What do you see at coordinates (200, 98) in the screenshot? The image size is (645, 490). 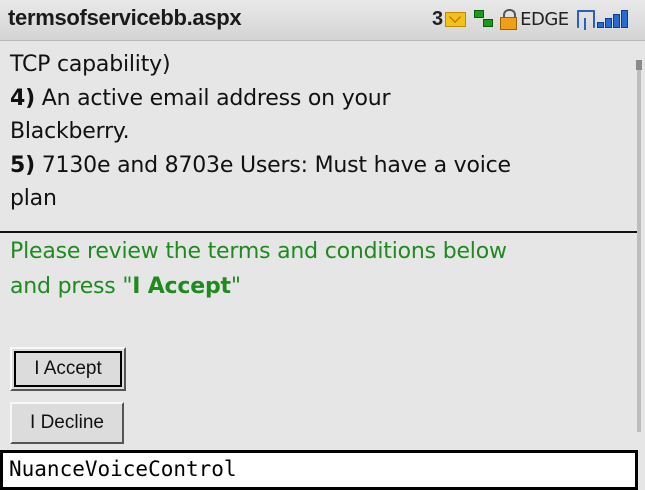 I see `content-line: 4) An active email address on your` at bounding box center [200, 98].